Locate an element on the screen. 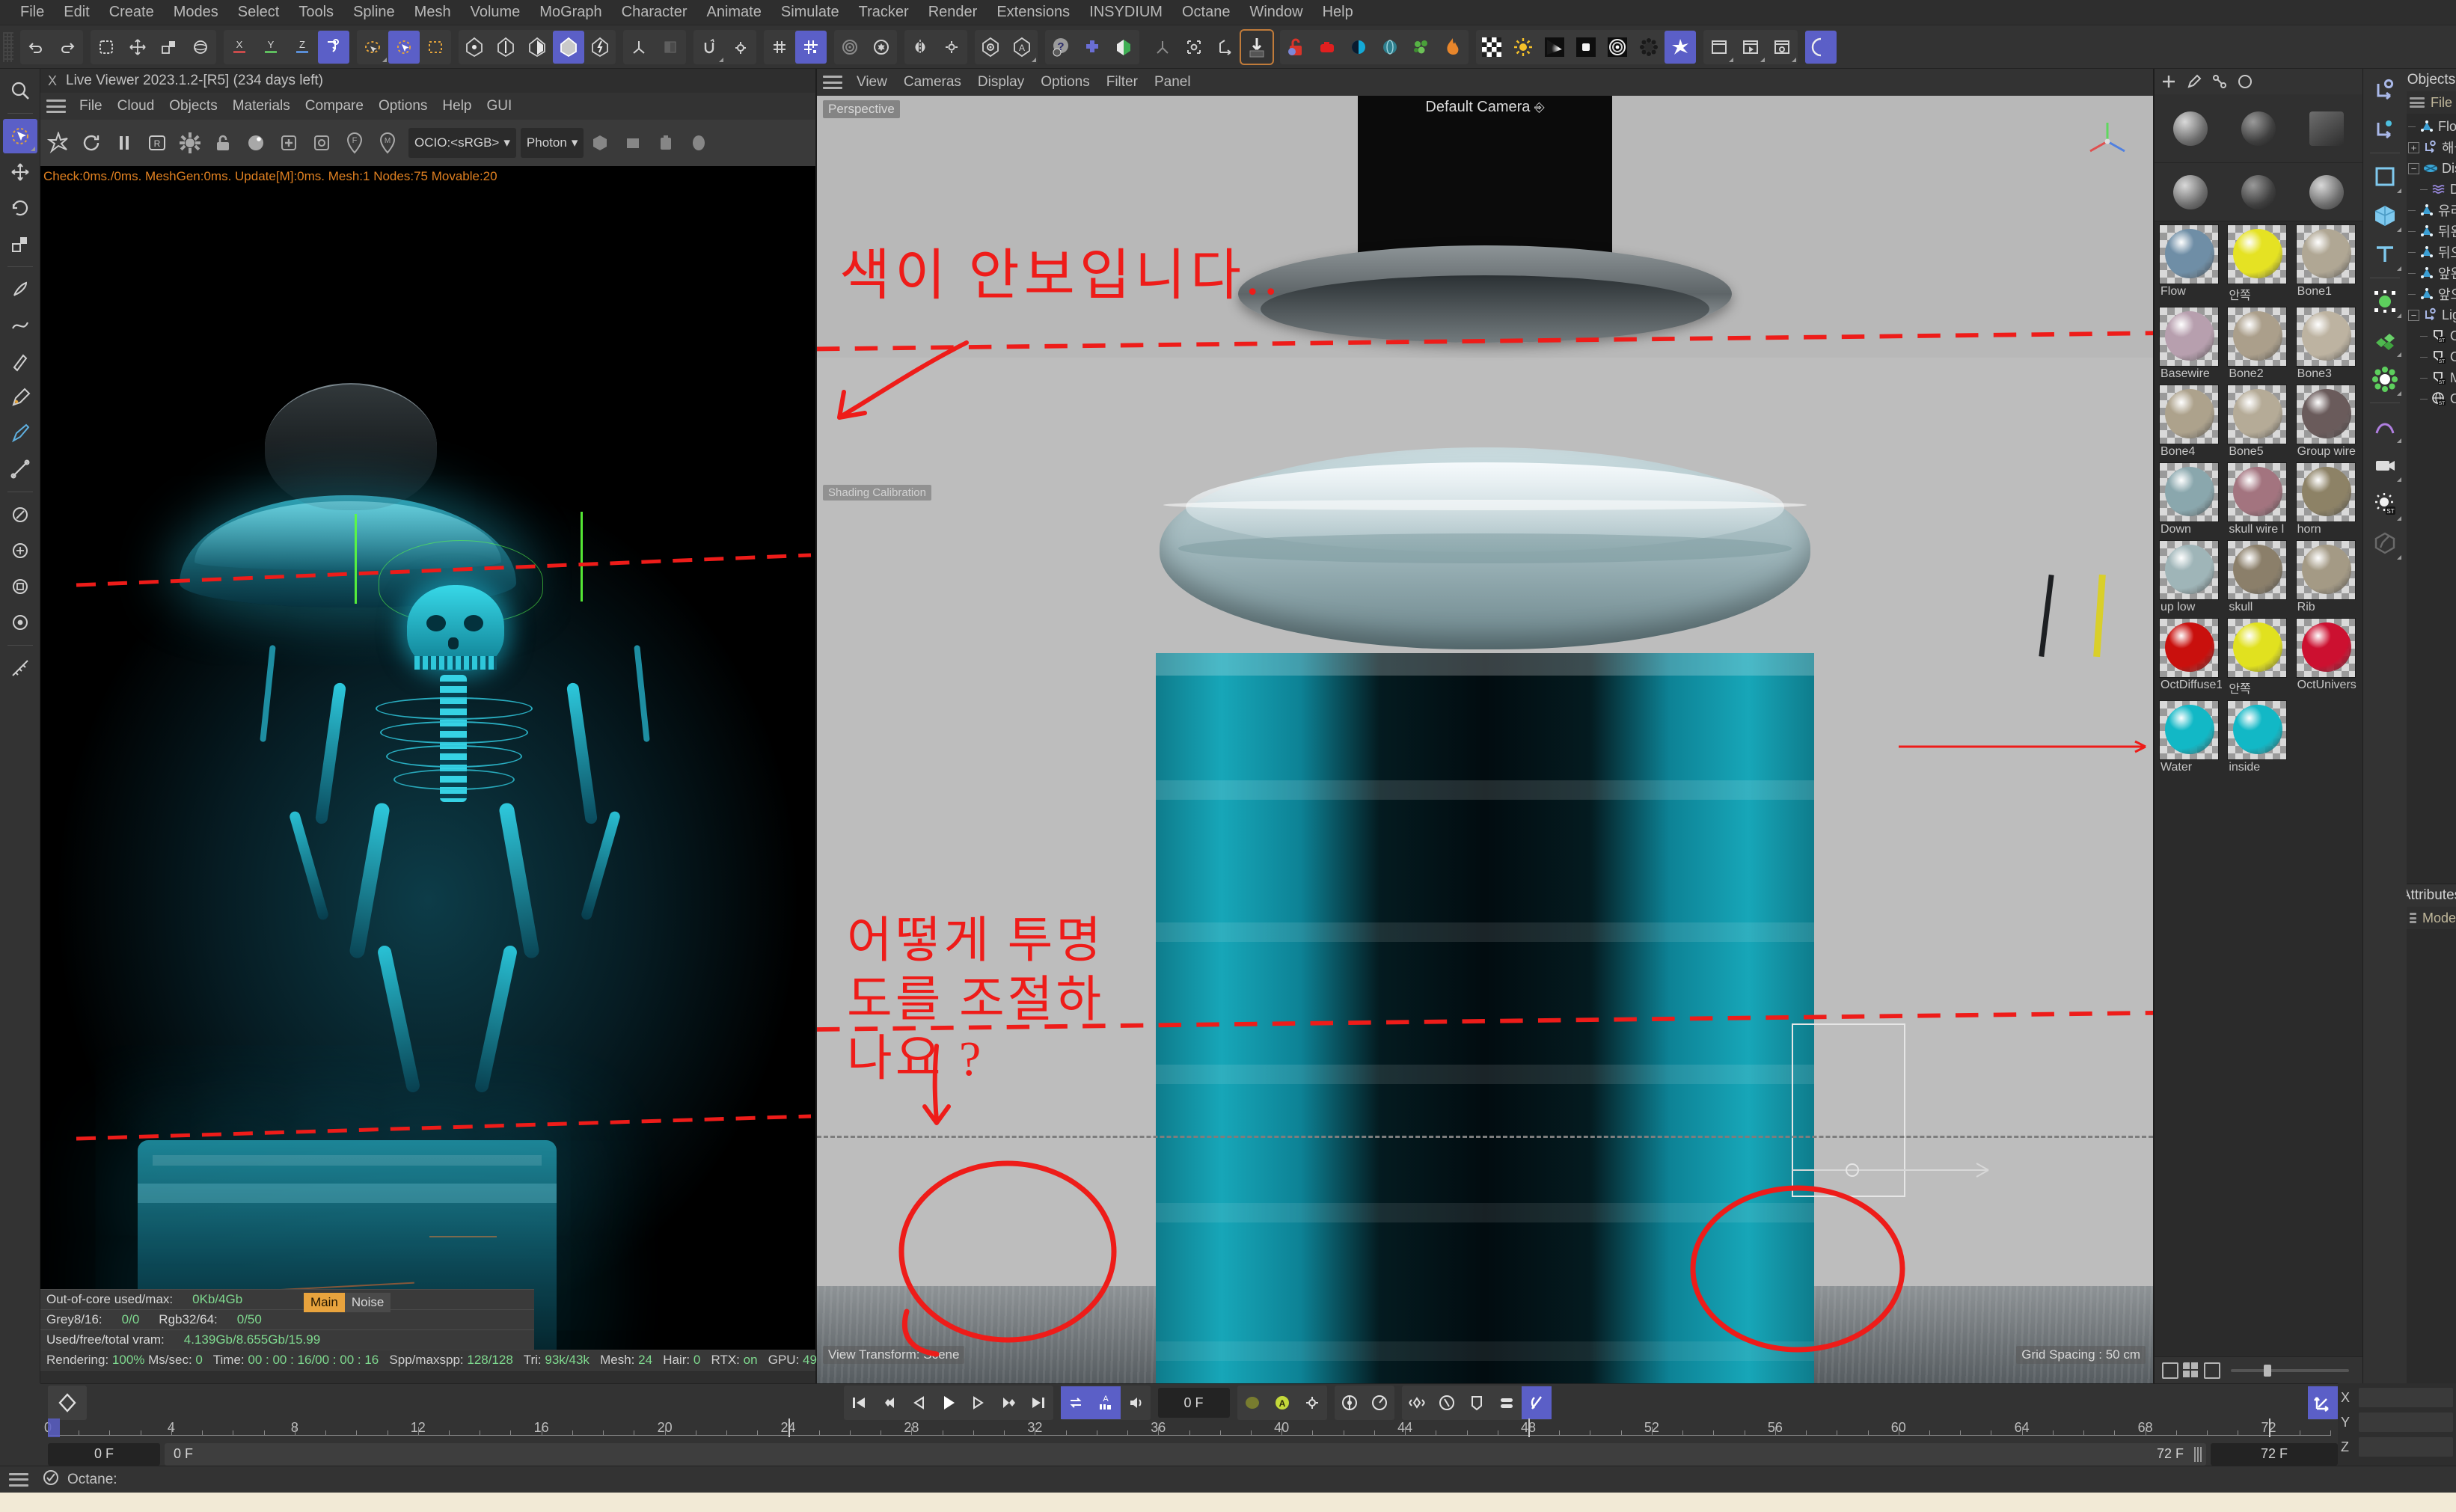  menu-item-help: Help is located at coordinates (1338, 12).